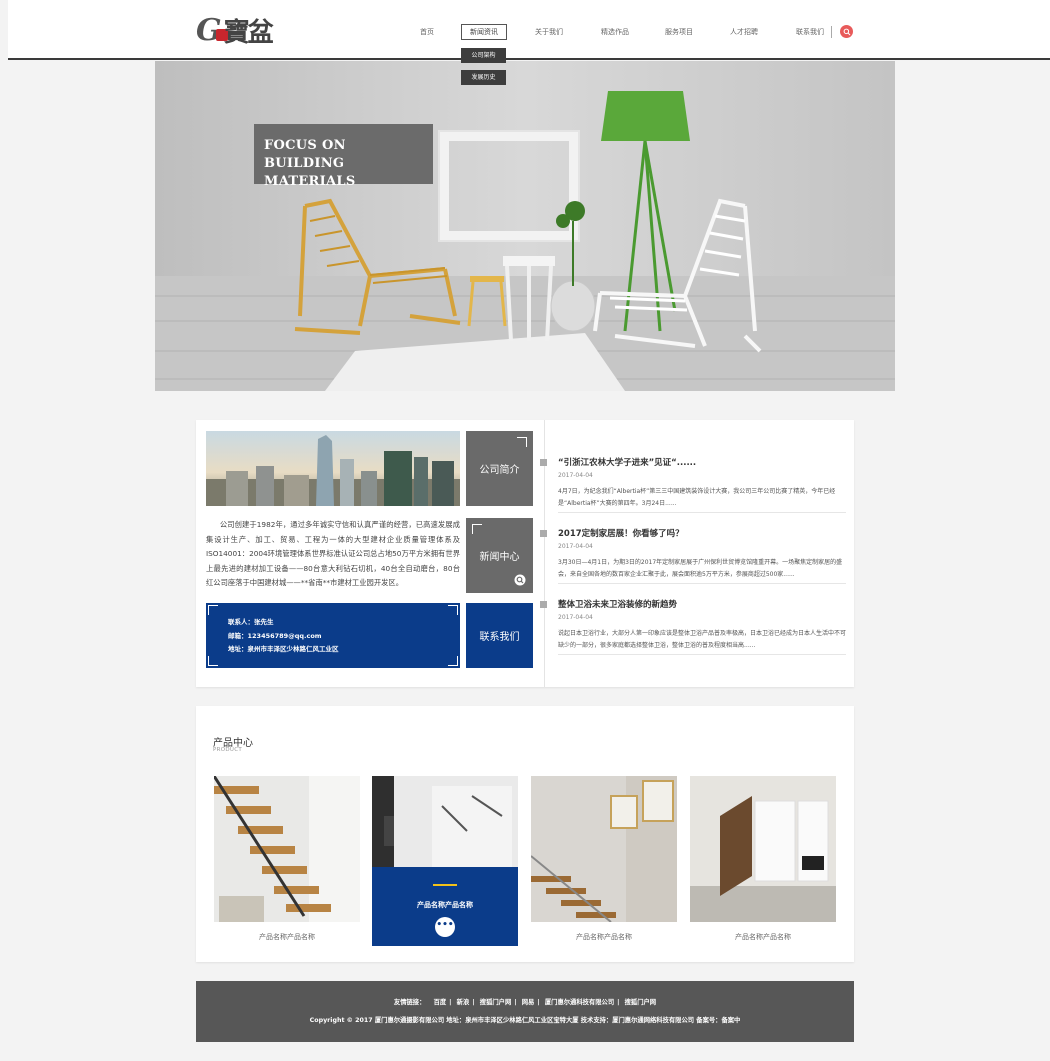 This screenshot has height=1061, width=1050. What do you see at coordinates (679, 32) in the screenshot?
I see `nav-item-services: 服务项目` at bounding box center [679, 32].